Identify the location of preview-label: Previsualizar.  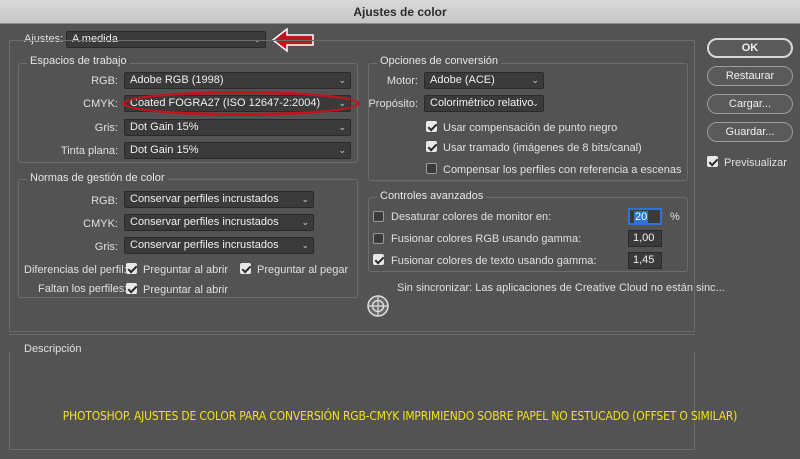
(755, 163).